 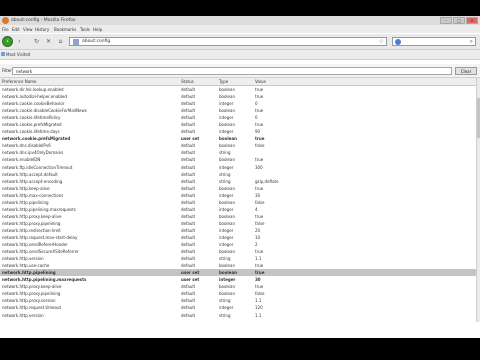 What do you see at coordinates (238, 159) in the screenshot?
I see `table-row: network.enableIDN default boolean true` at bounding box center [238, 159].